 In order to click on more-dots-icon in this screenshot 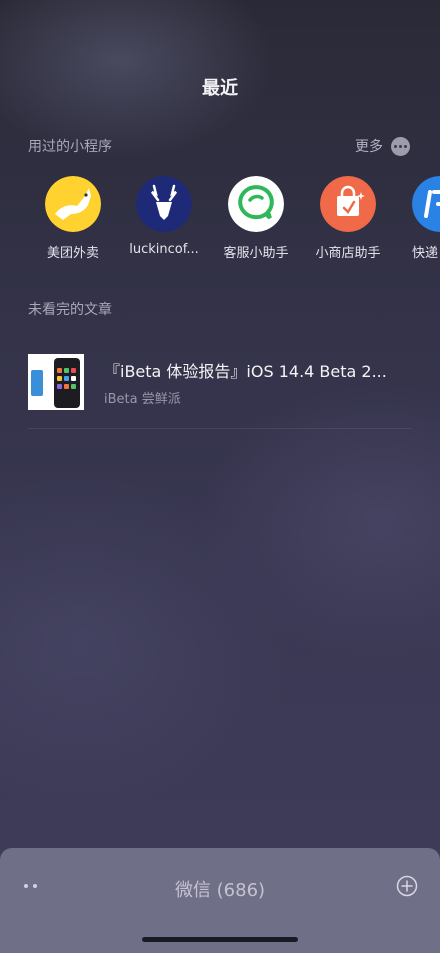, I will do `click(400, 146)`.